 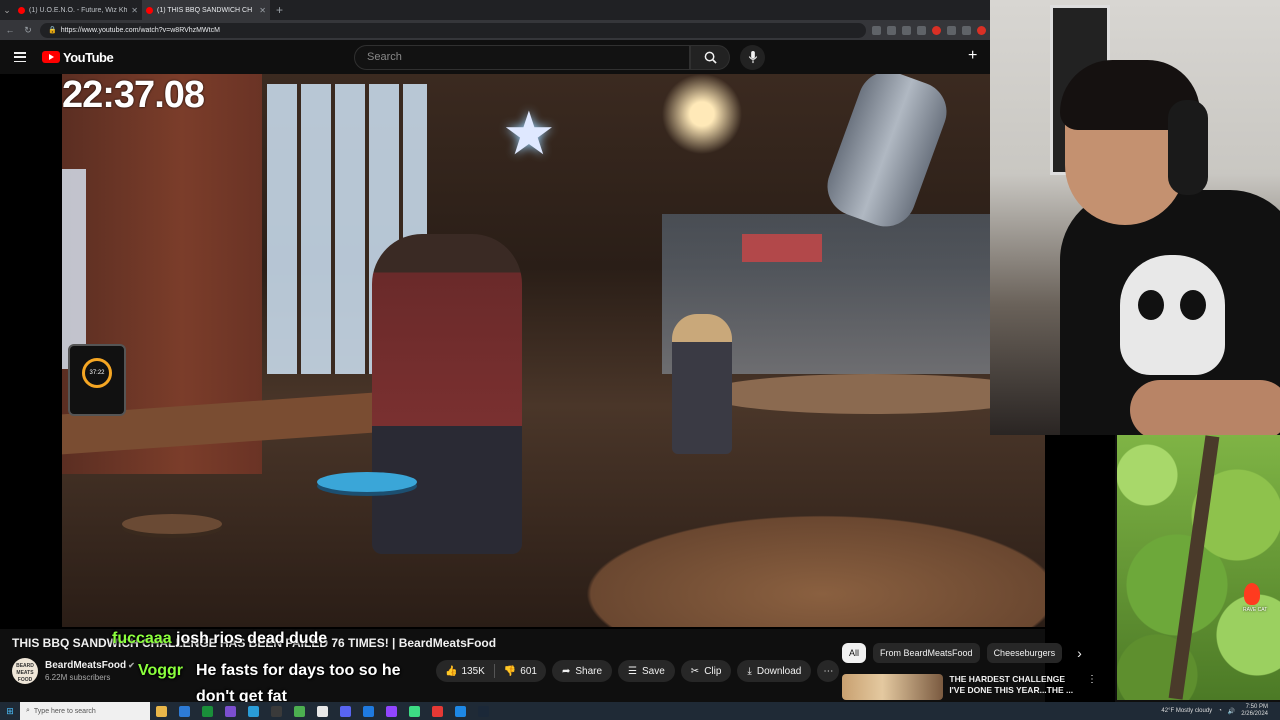 I want to click on tab-title: (1) THIS BBQ SANDWICH CH, so click(x=205, y=10).